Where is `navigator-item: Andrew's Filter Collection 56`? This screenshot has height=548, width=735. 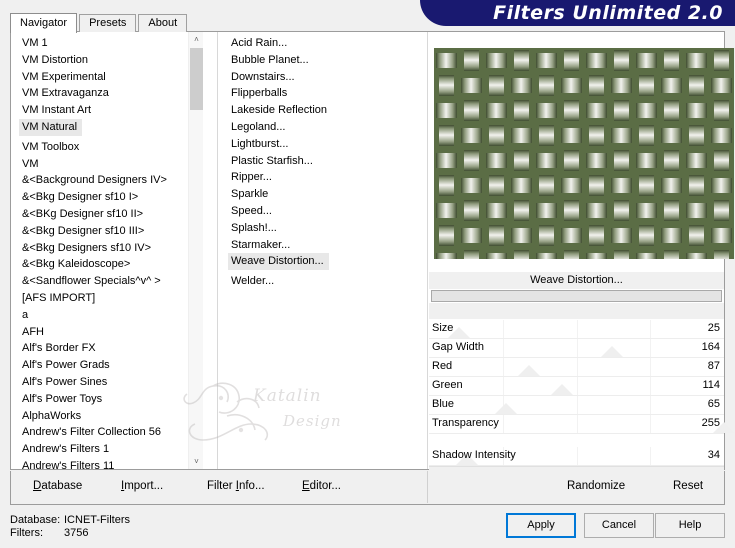 navigator-item: Andrew's Filter Collection 56 is located at coordinates (107, 432).